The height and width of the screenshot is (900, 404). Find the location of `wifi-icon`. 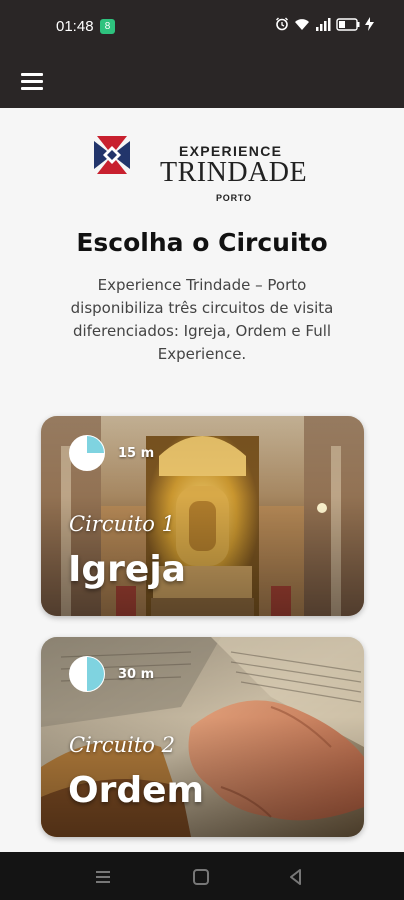

wifi-icon is located at coordinates (302, 24).